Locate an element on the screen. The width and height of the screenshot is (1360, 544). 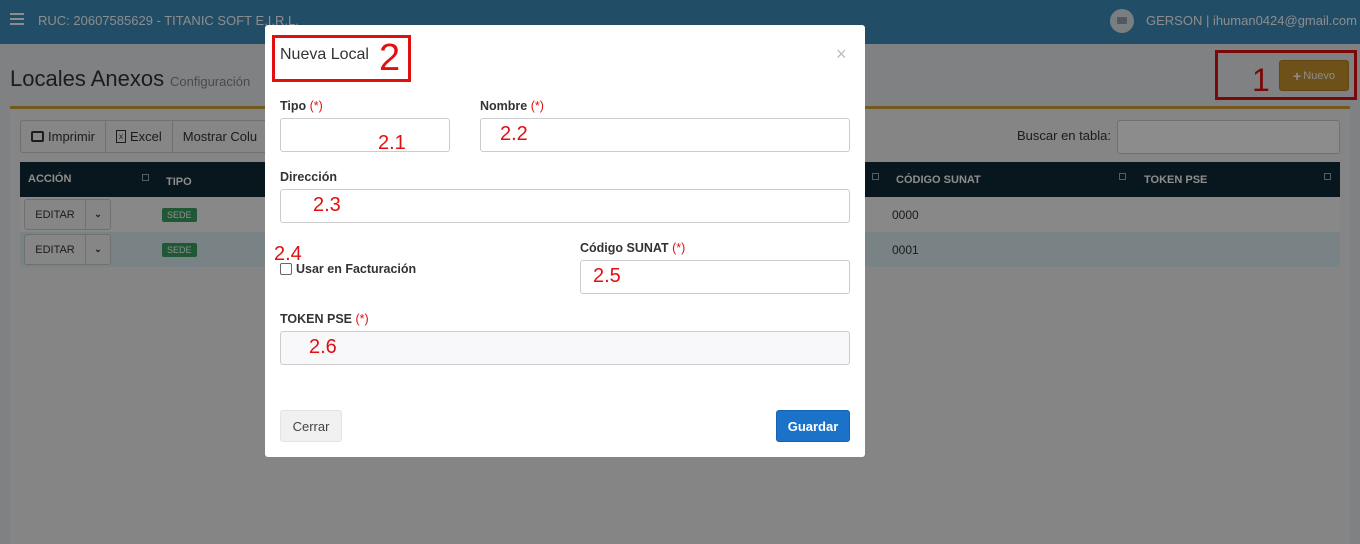
annotation-label-2-6: 2.6 is located at coordinates (323, 347).